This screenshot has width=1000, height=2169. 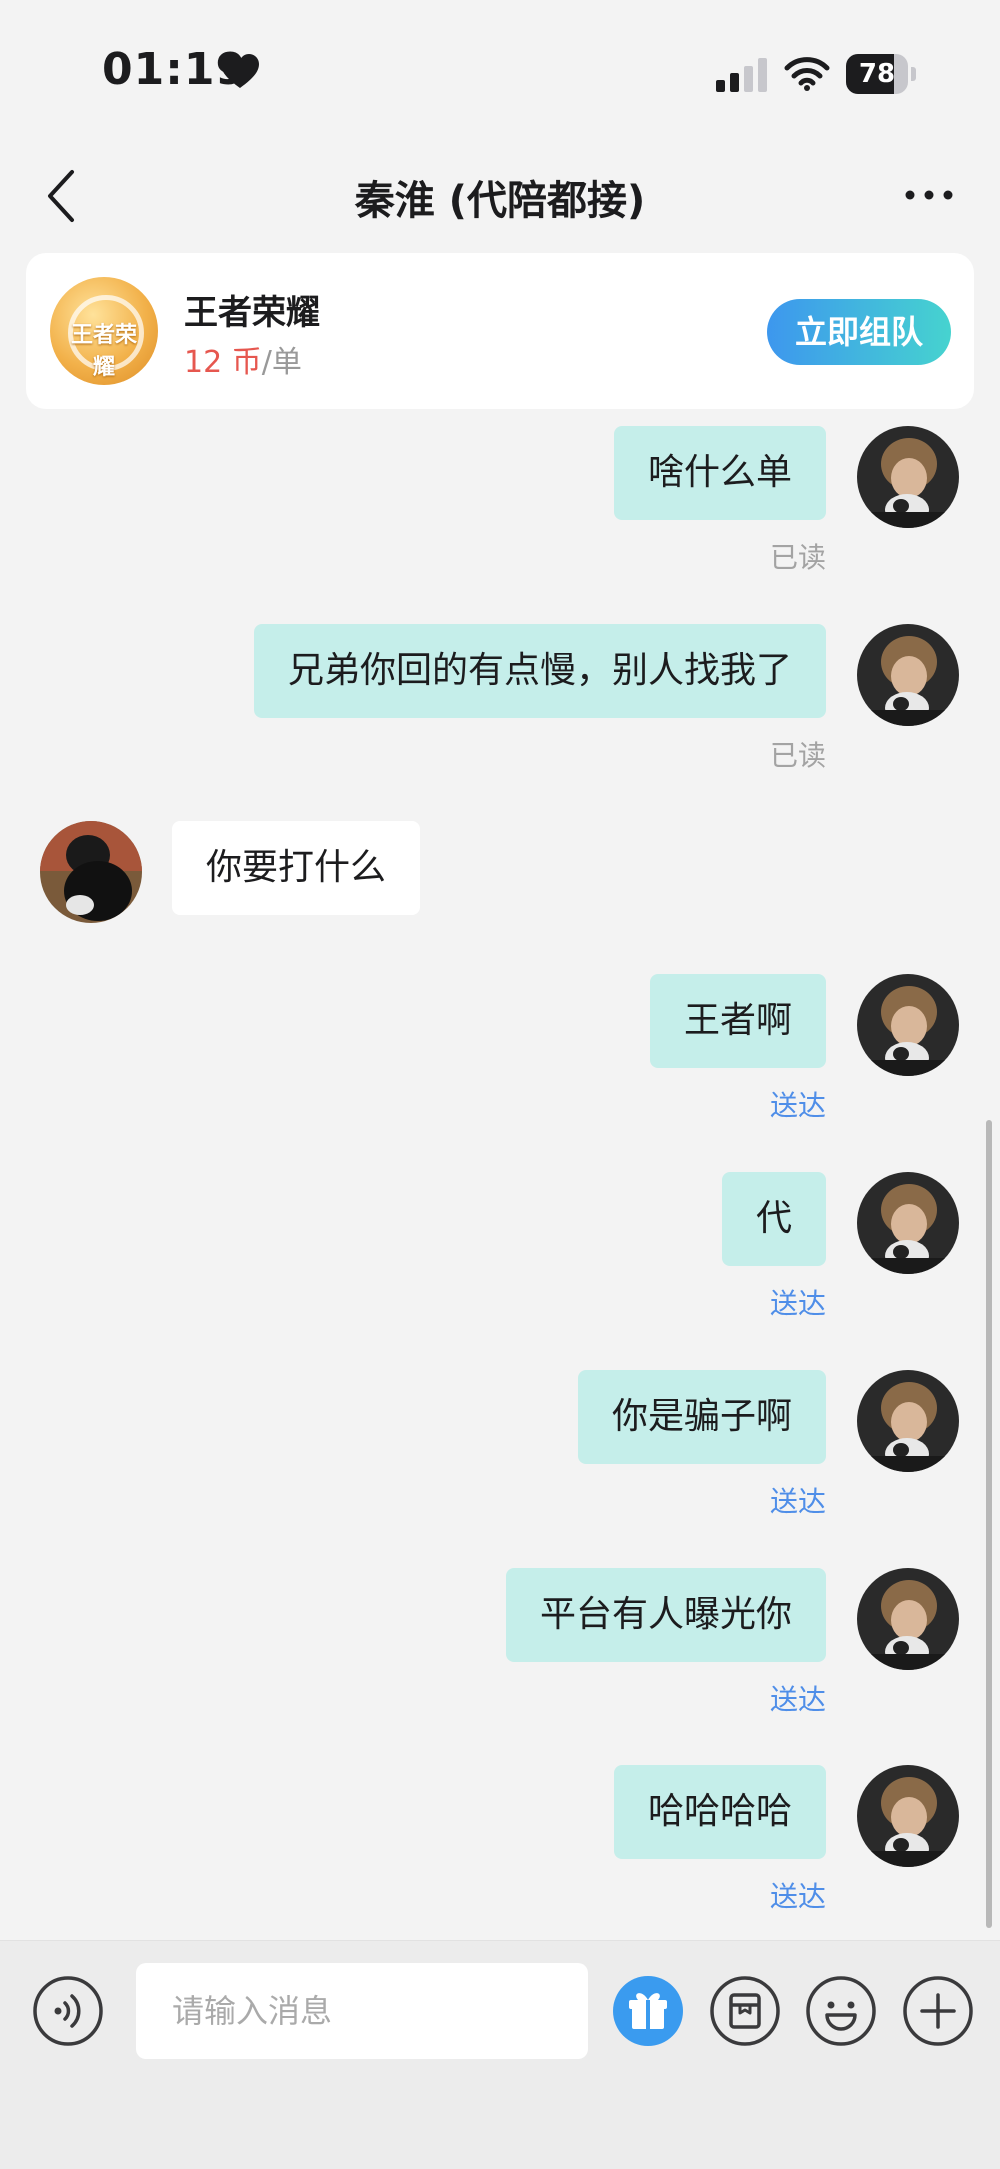 I want to click on chat-title: 秦淮 (代陪都接), so click(x=500, y=201).